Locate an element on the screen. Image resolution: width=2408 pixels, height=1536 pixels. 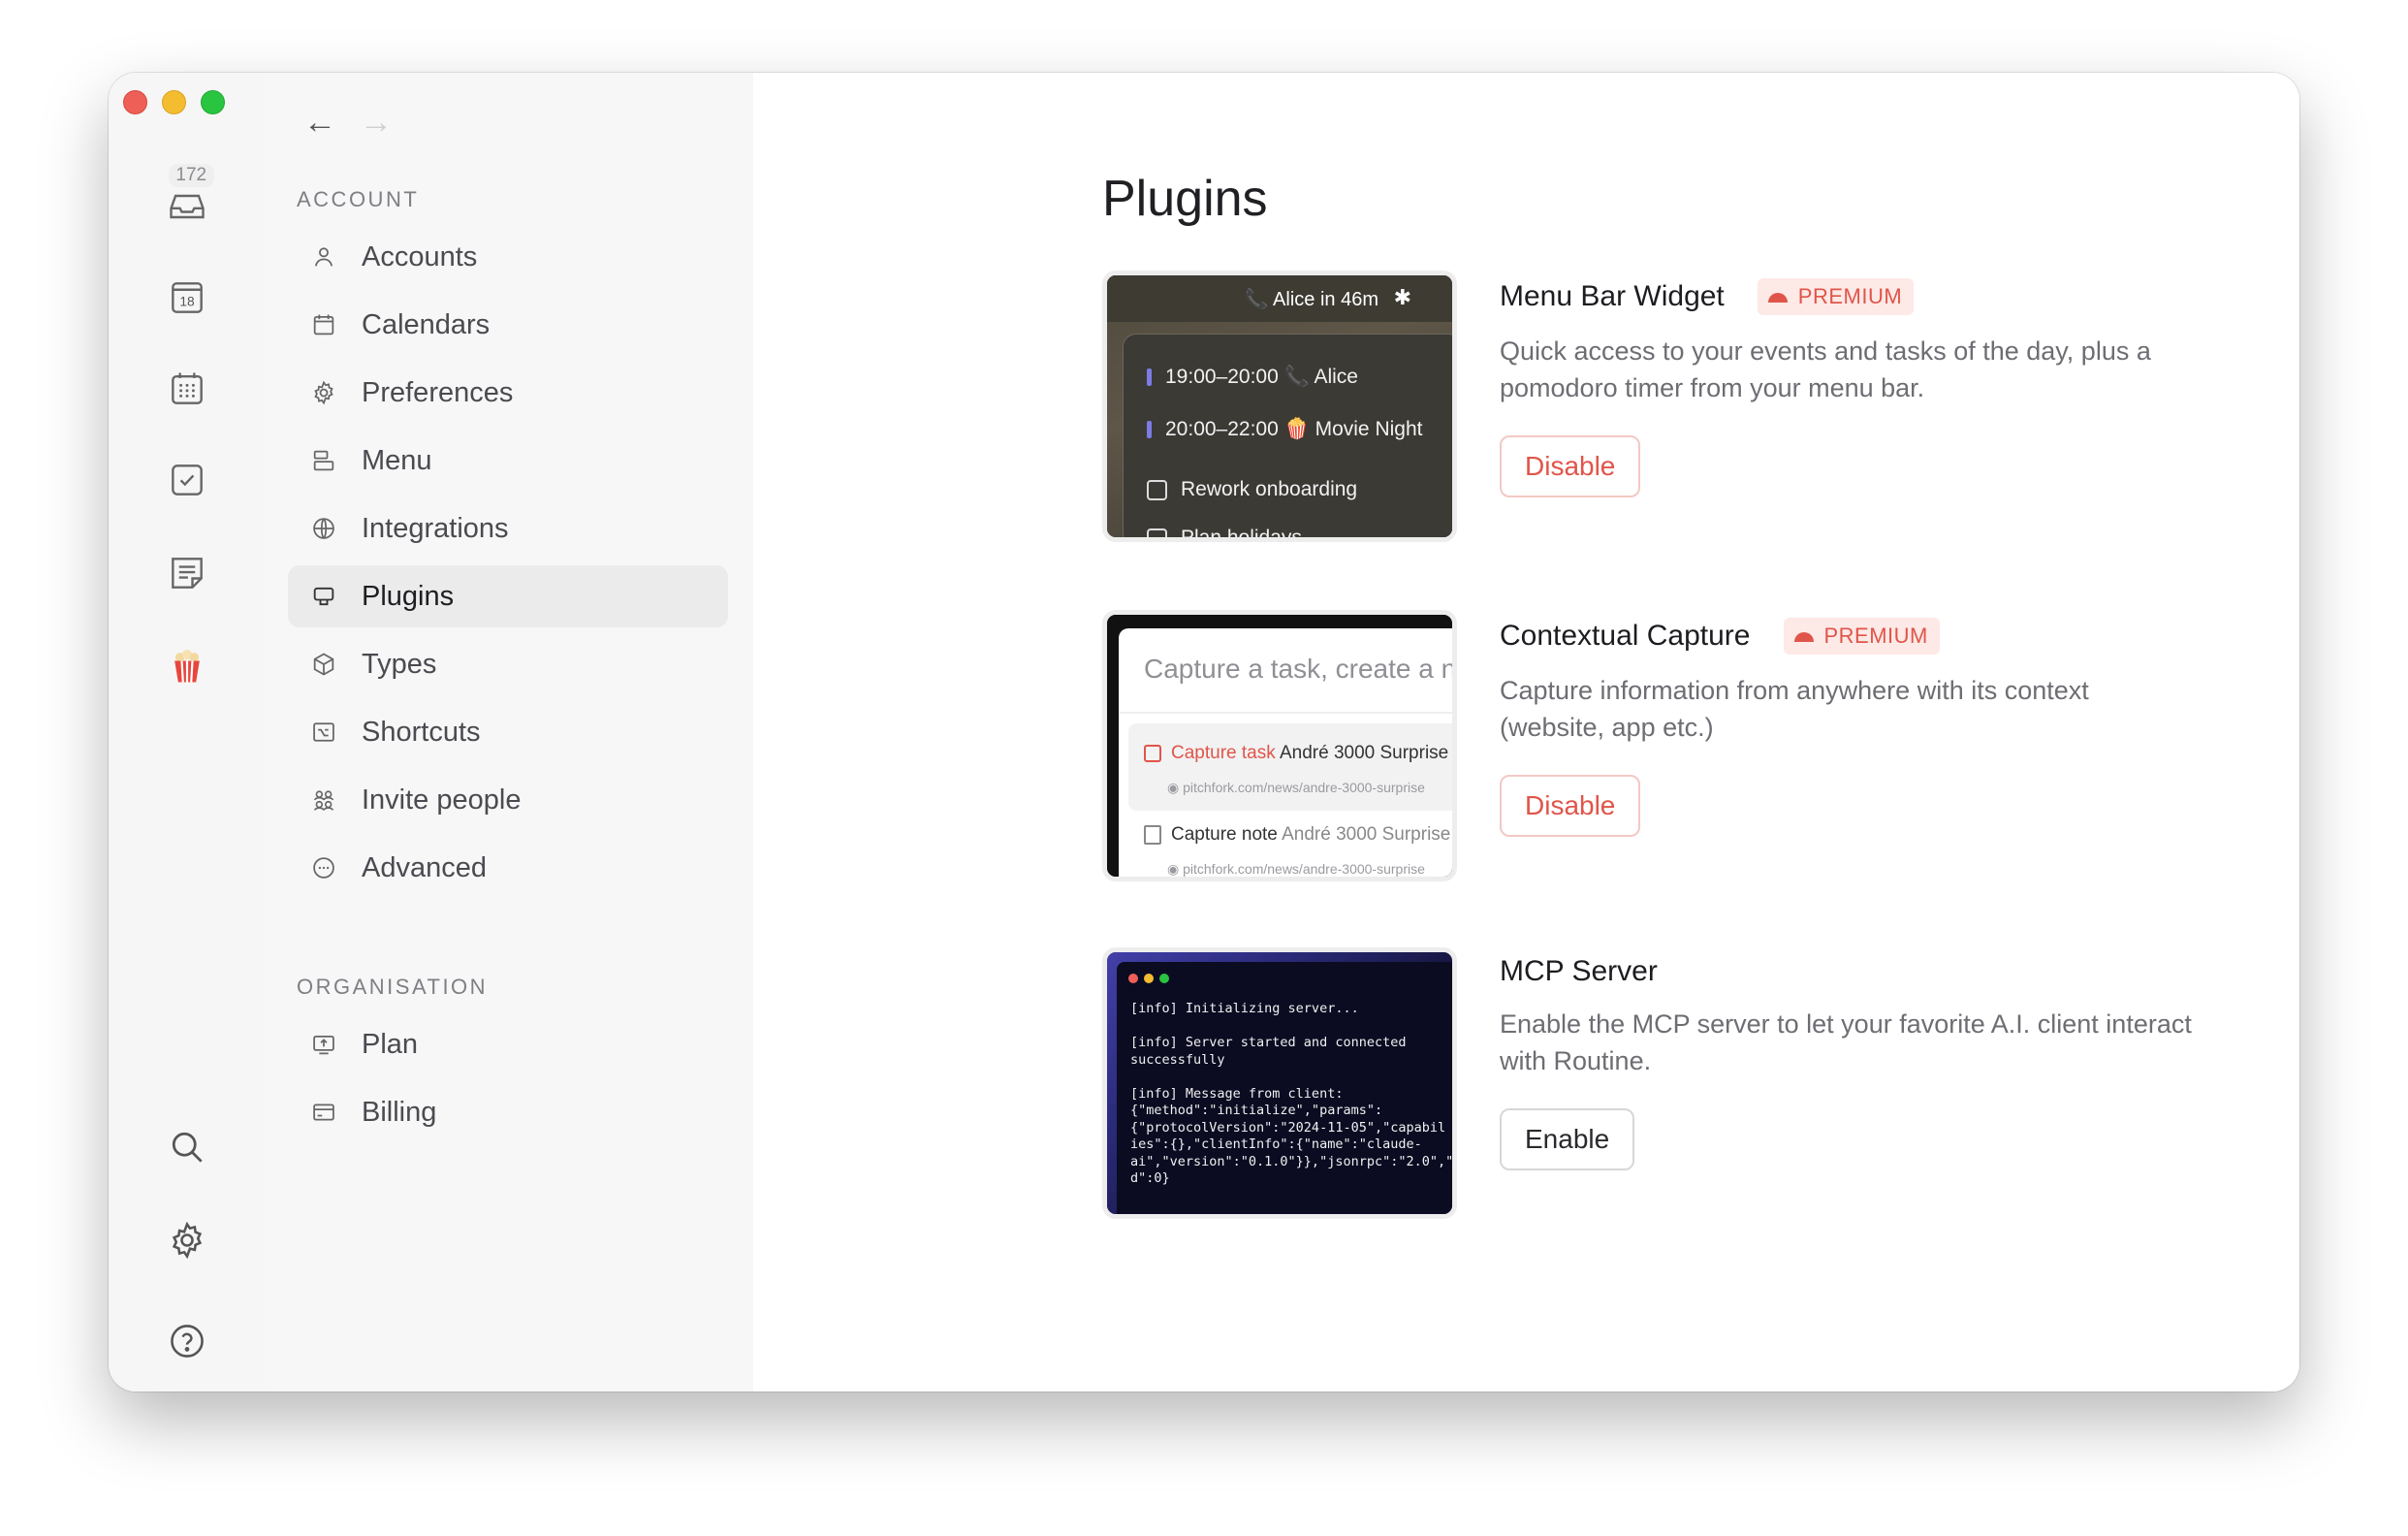
icon-rail: 172 18 is located at coordinates (188, 732).